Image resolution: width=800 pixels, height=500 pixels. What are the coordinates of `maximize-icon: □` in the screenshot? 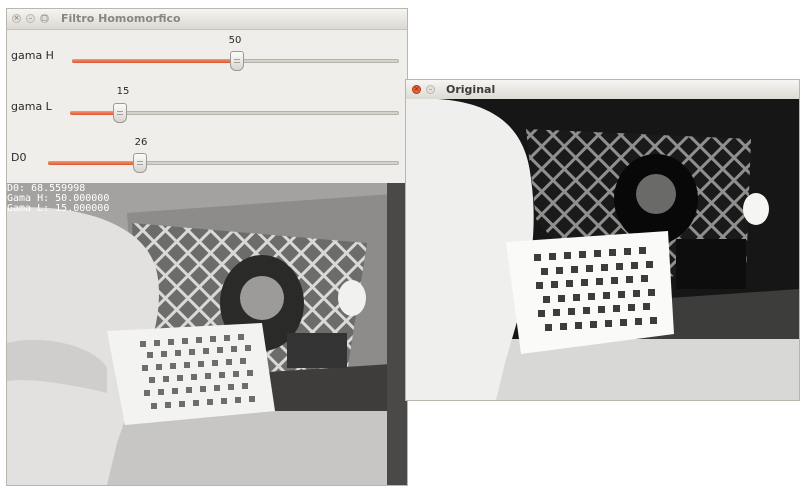 It's located at (44, 18).